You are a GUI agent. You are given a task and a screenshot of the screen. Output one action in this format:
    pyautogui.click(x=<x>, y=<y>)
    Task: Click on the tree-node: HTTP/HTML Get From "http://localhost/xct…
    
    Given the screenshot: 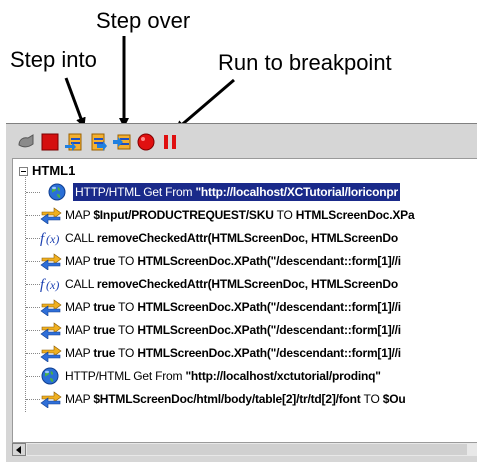 What is the action you would take?
    pyautogui.click(x=245, y=376)
    